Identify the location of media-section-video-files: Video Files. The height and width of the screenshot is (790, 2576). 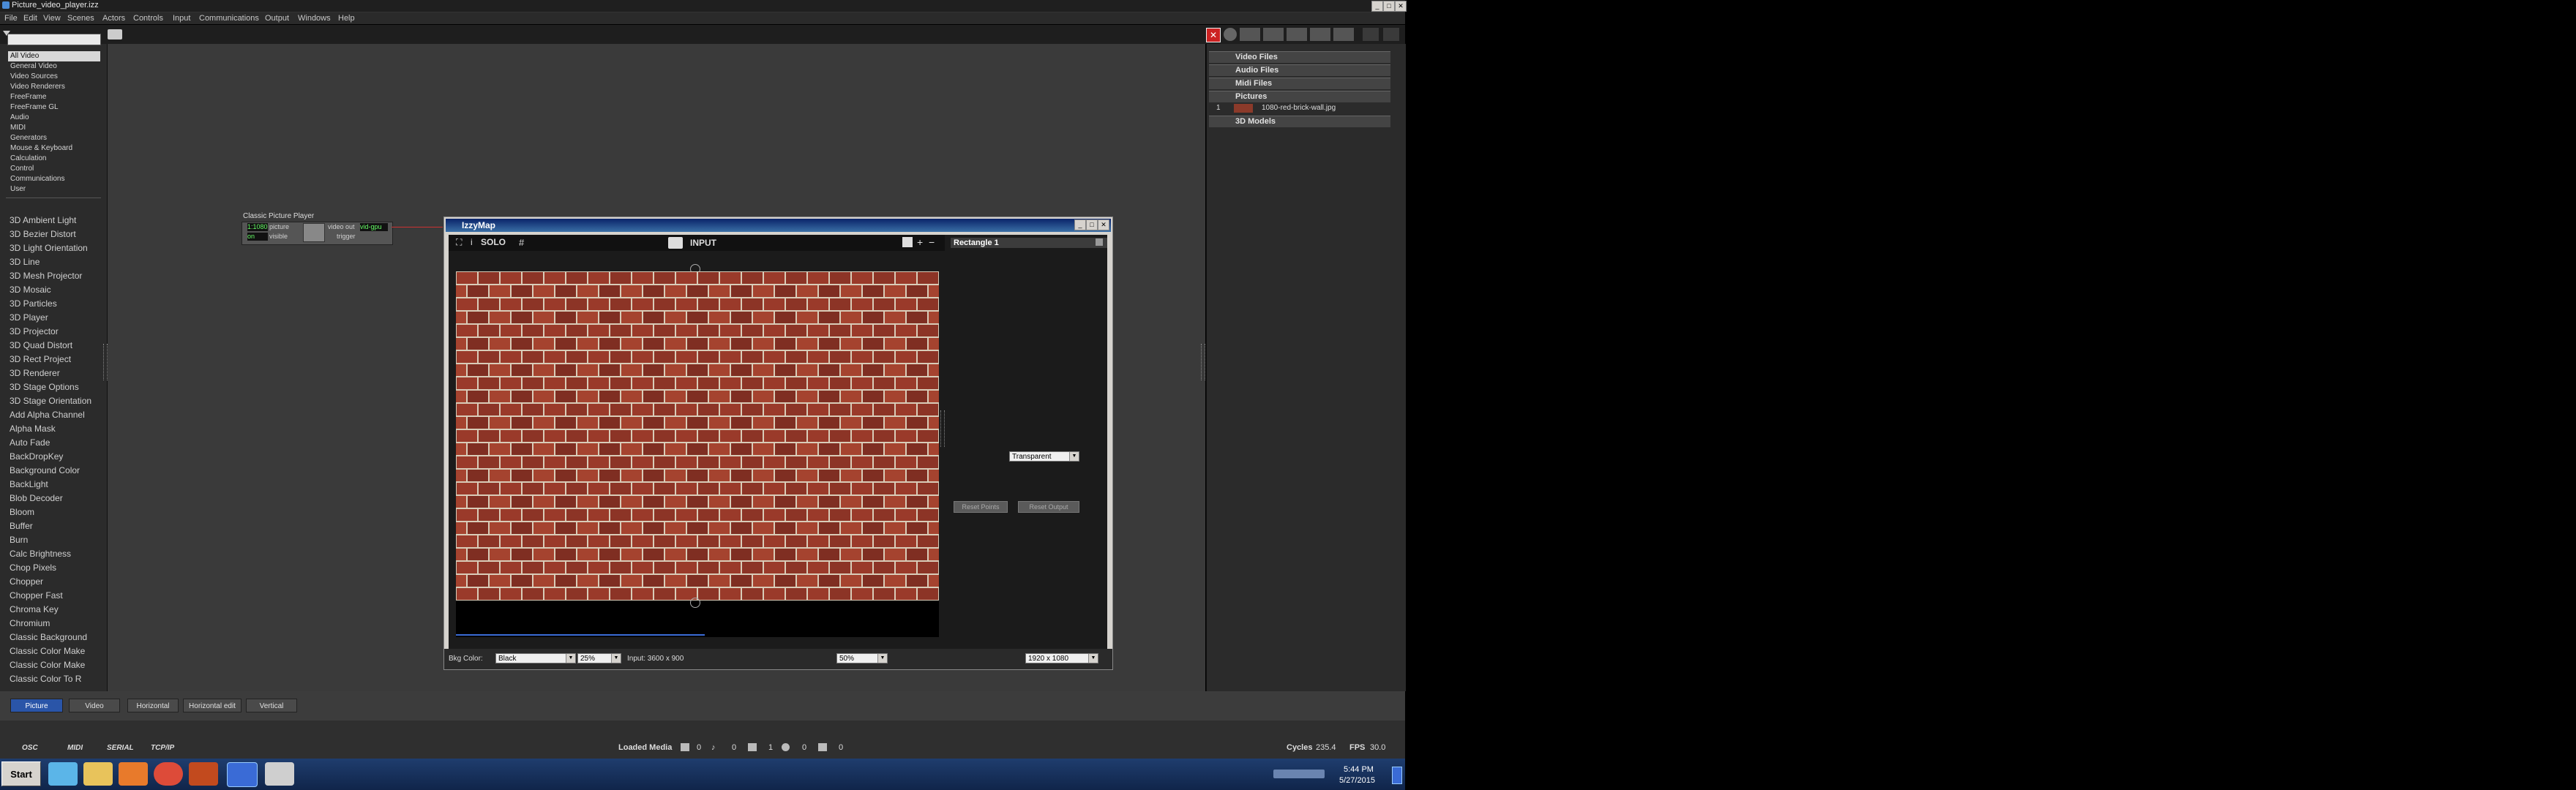
(1299, 57).